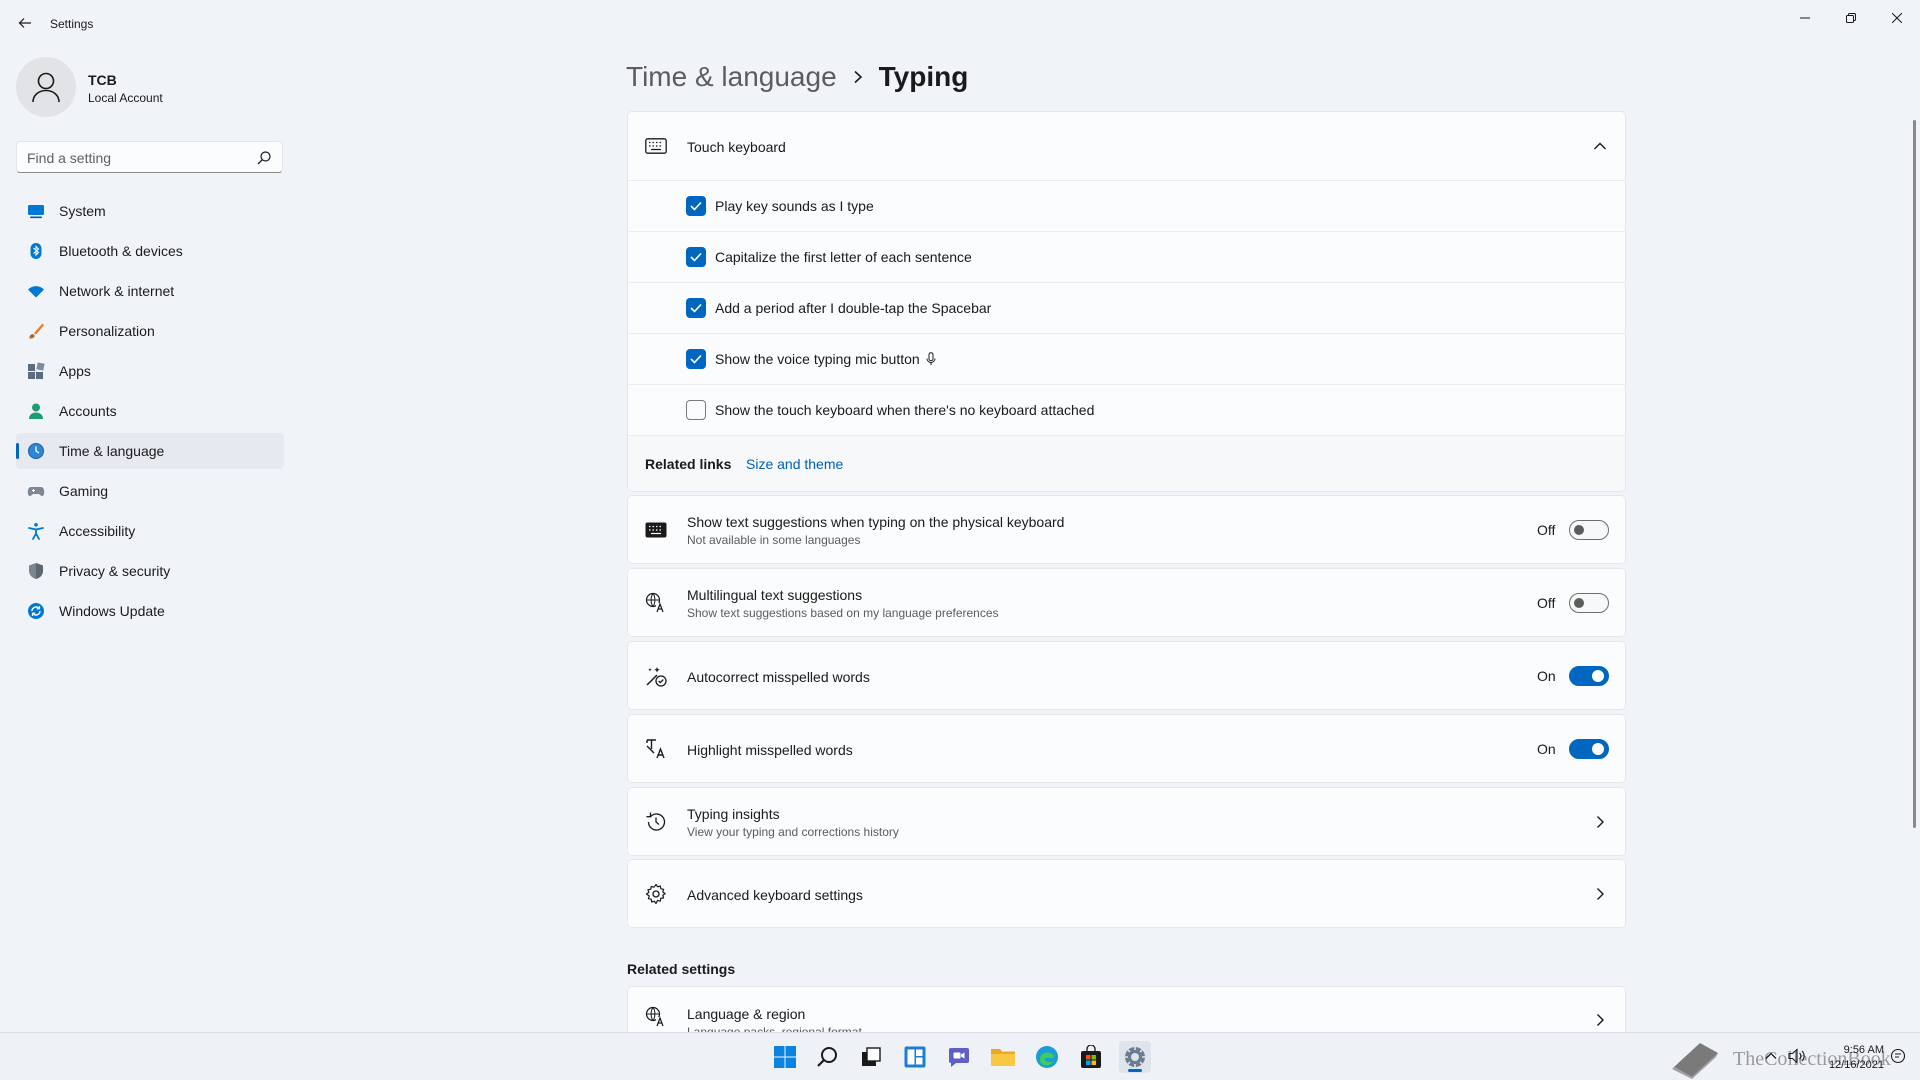 The image size is (1920, 1080). I want to click on search-input, so click(137, 158).